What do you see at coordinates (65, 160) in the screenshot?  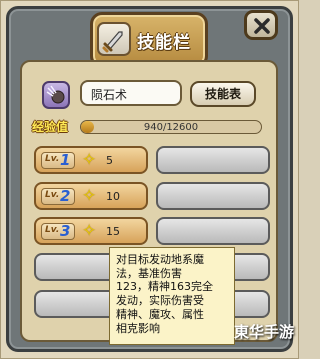 I see `level-number: 1` at bounding box center [65, 160].